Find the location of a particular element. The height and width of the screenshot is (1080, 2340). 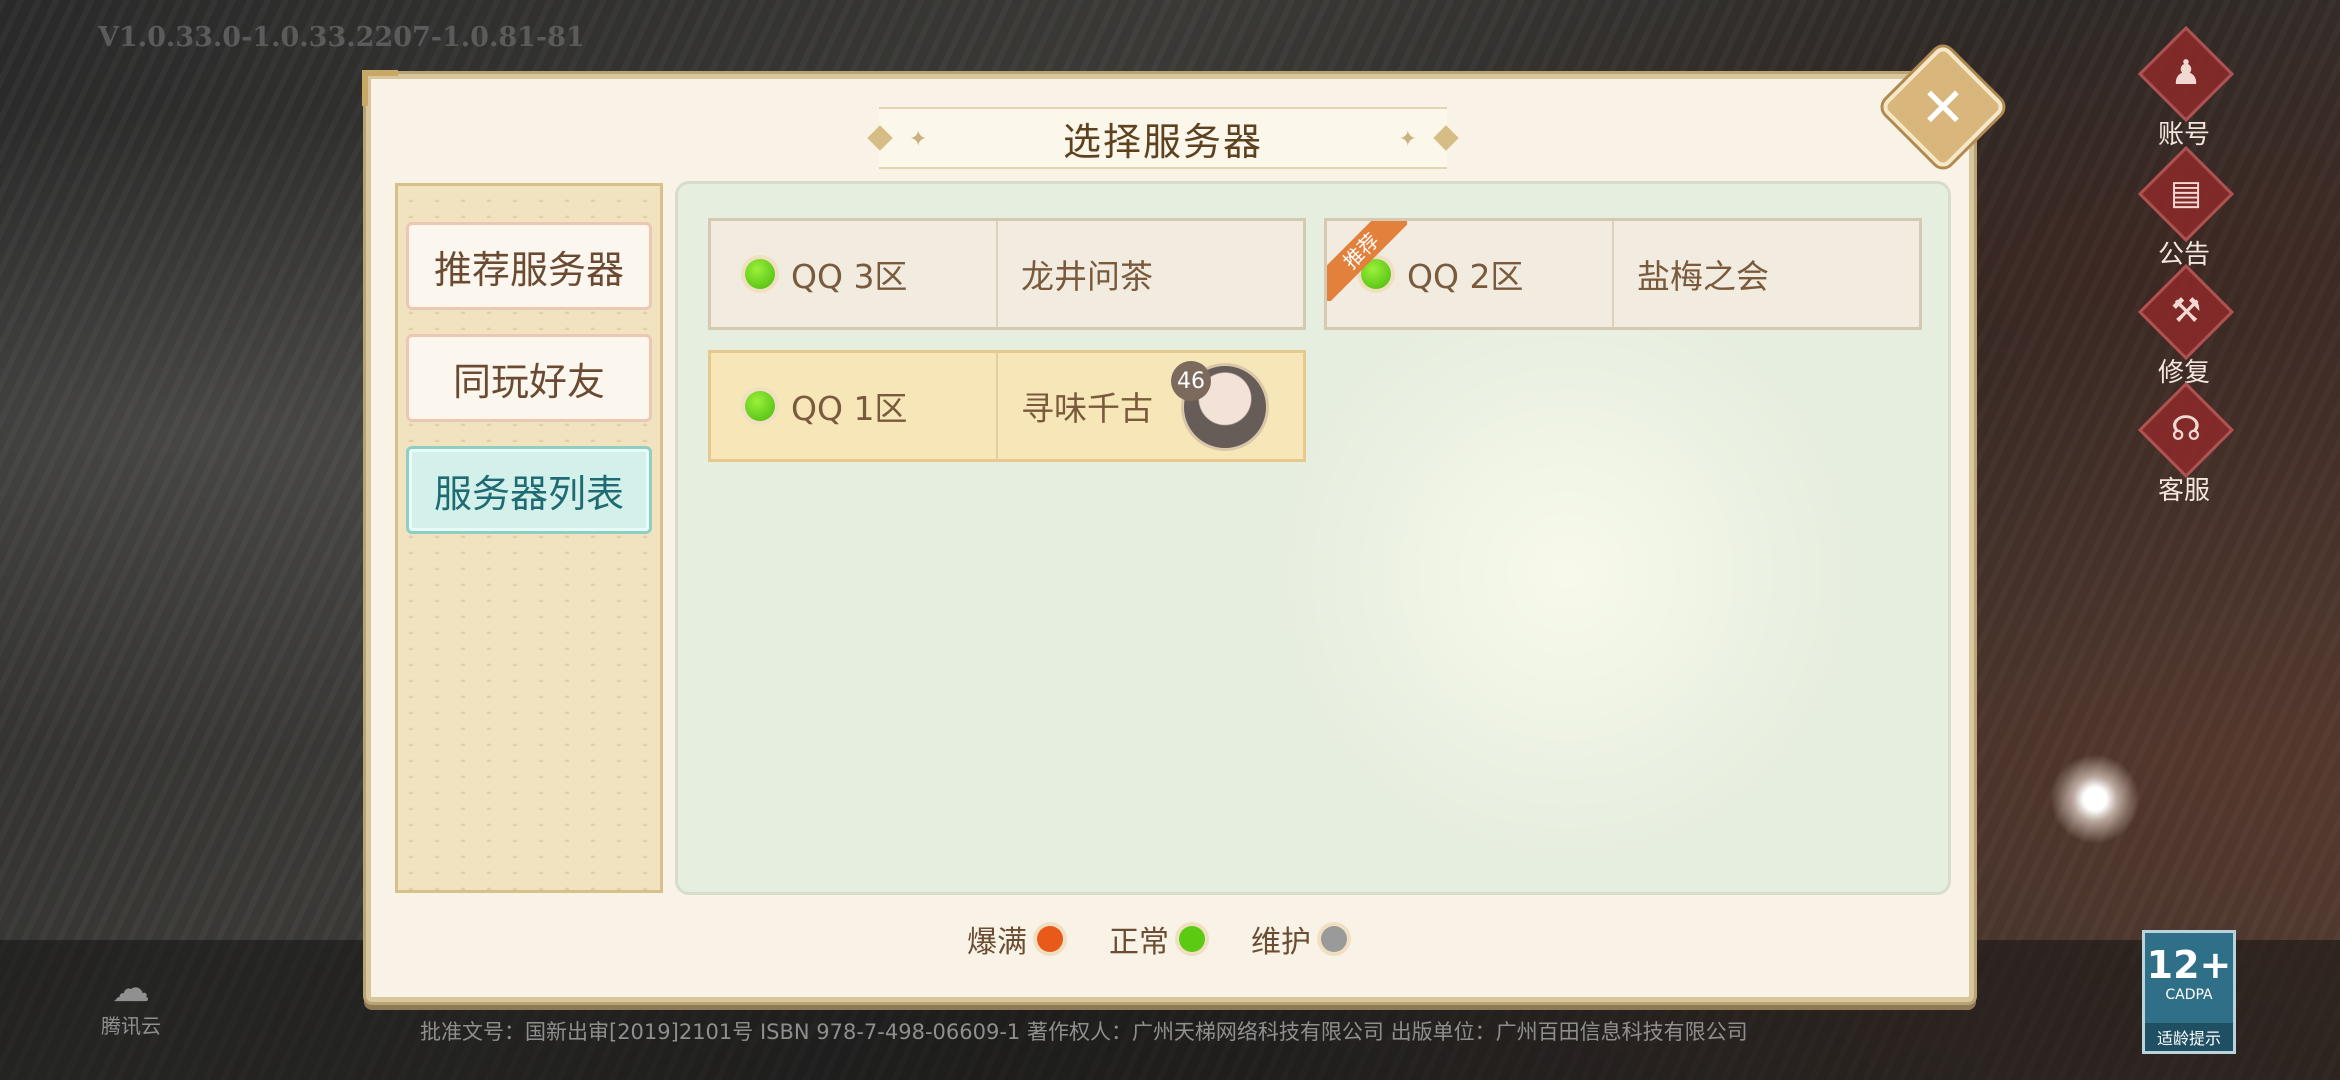

age-rating-badge: 12+ CADPA 适龄提示 is located at coordinates (2189, 992).